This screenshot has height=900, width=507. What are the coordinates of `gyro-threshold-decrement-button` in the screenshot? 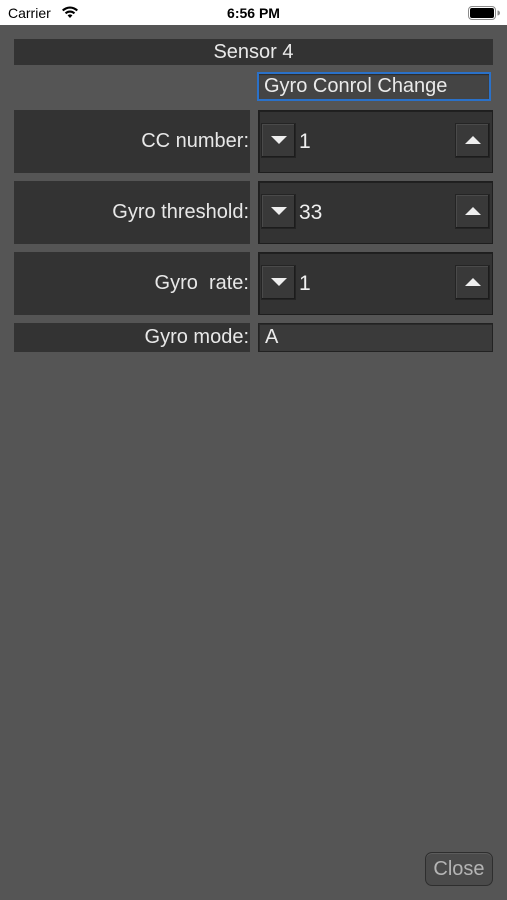 It's located at (278, 211).